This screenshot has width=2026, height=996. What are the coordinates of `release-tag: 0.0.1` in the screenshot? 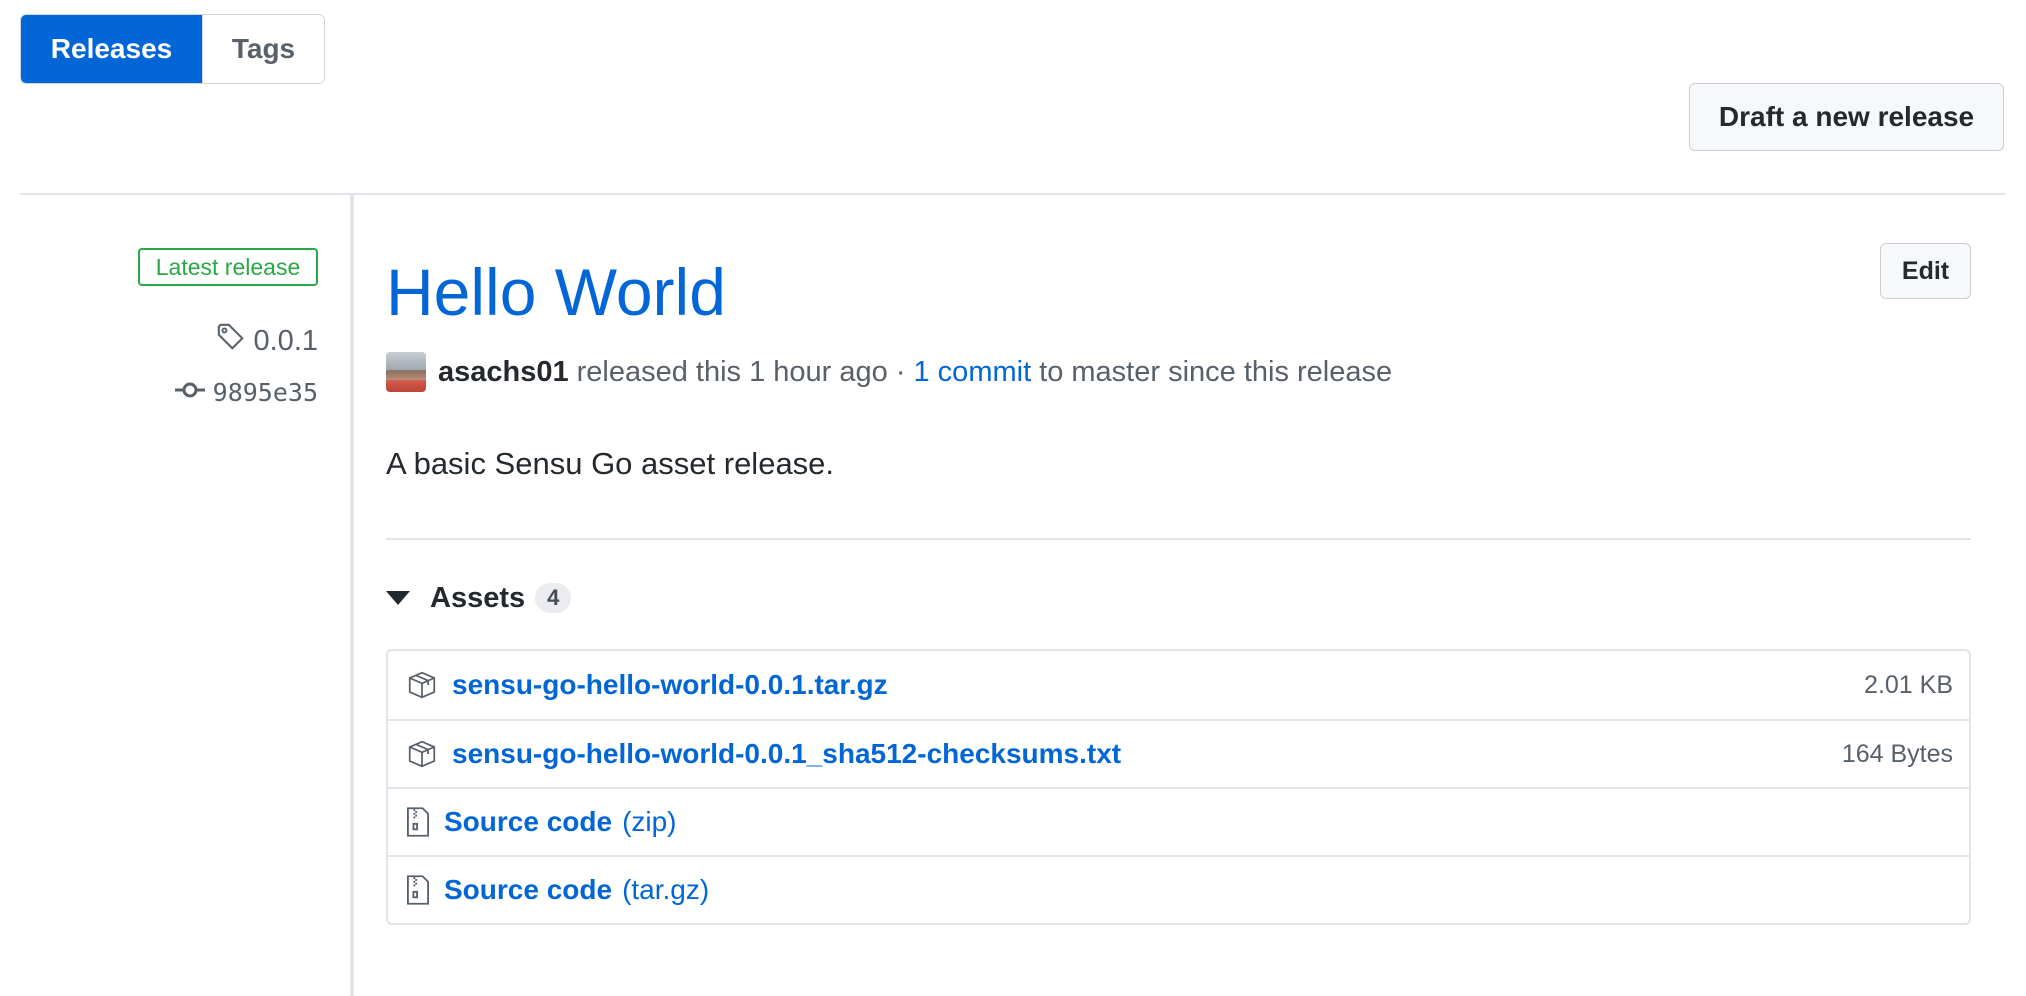 It's located at (267, 341).